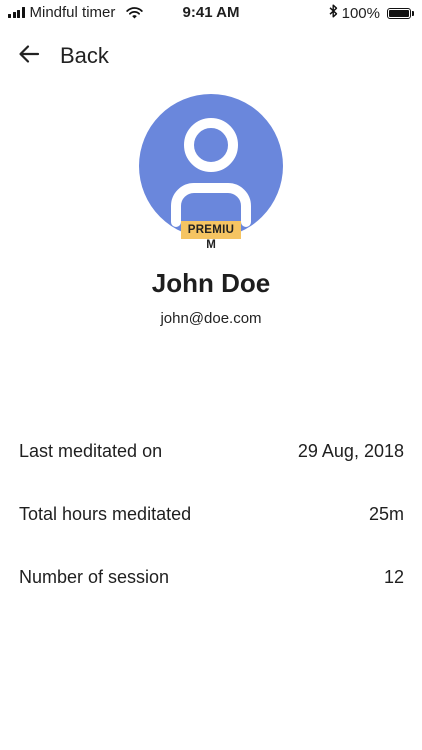 The image size is (422, 750). What do you see at coordinates (105, 514) in the screenshot?
I see `stat-label: Total hours meditated` at bounding box center [105, 514].